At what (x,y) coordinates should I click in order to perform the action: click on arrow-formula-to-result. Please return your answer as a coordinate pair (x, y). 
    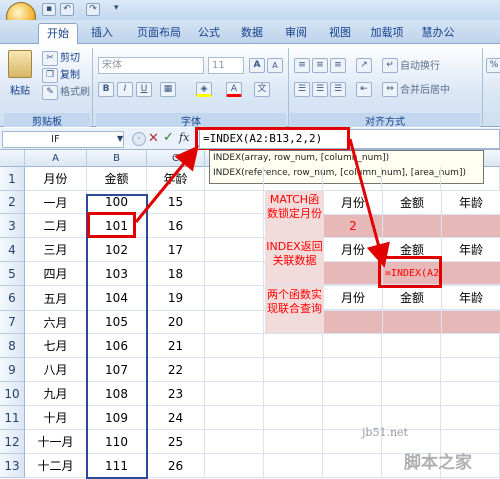
    Looking at the image, I should click on (369, 203).